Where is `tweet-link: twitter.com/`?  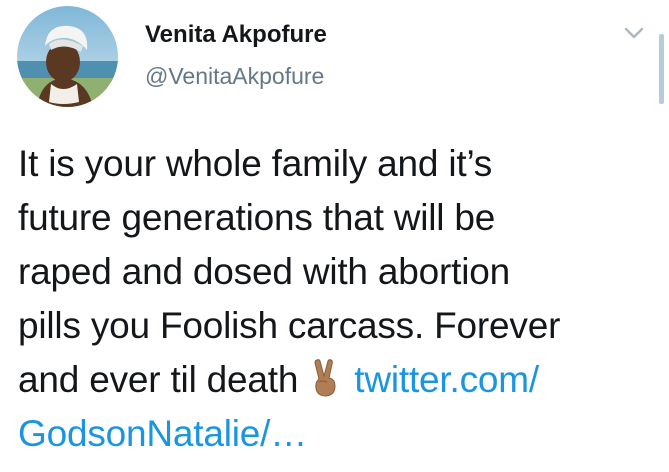
tweet-link: twitter.com/ is located at coordinates (446, 379).